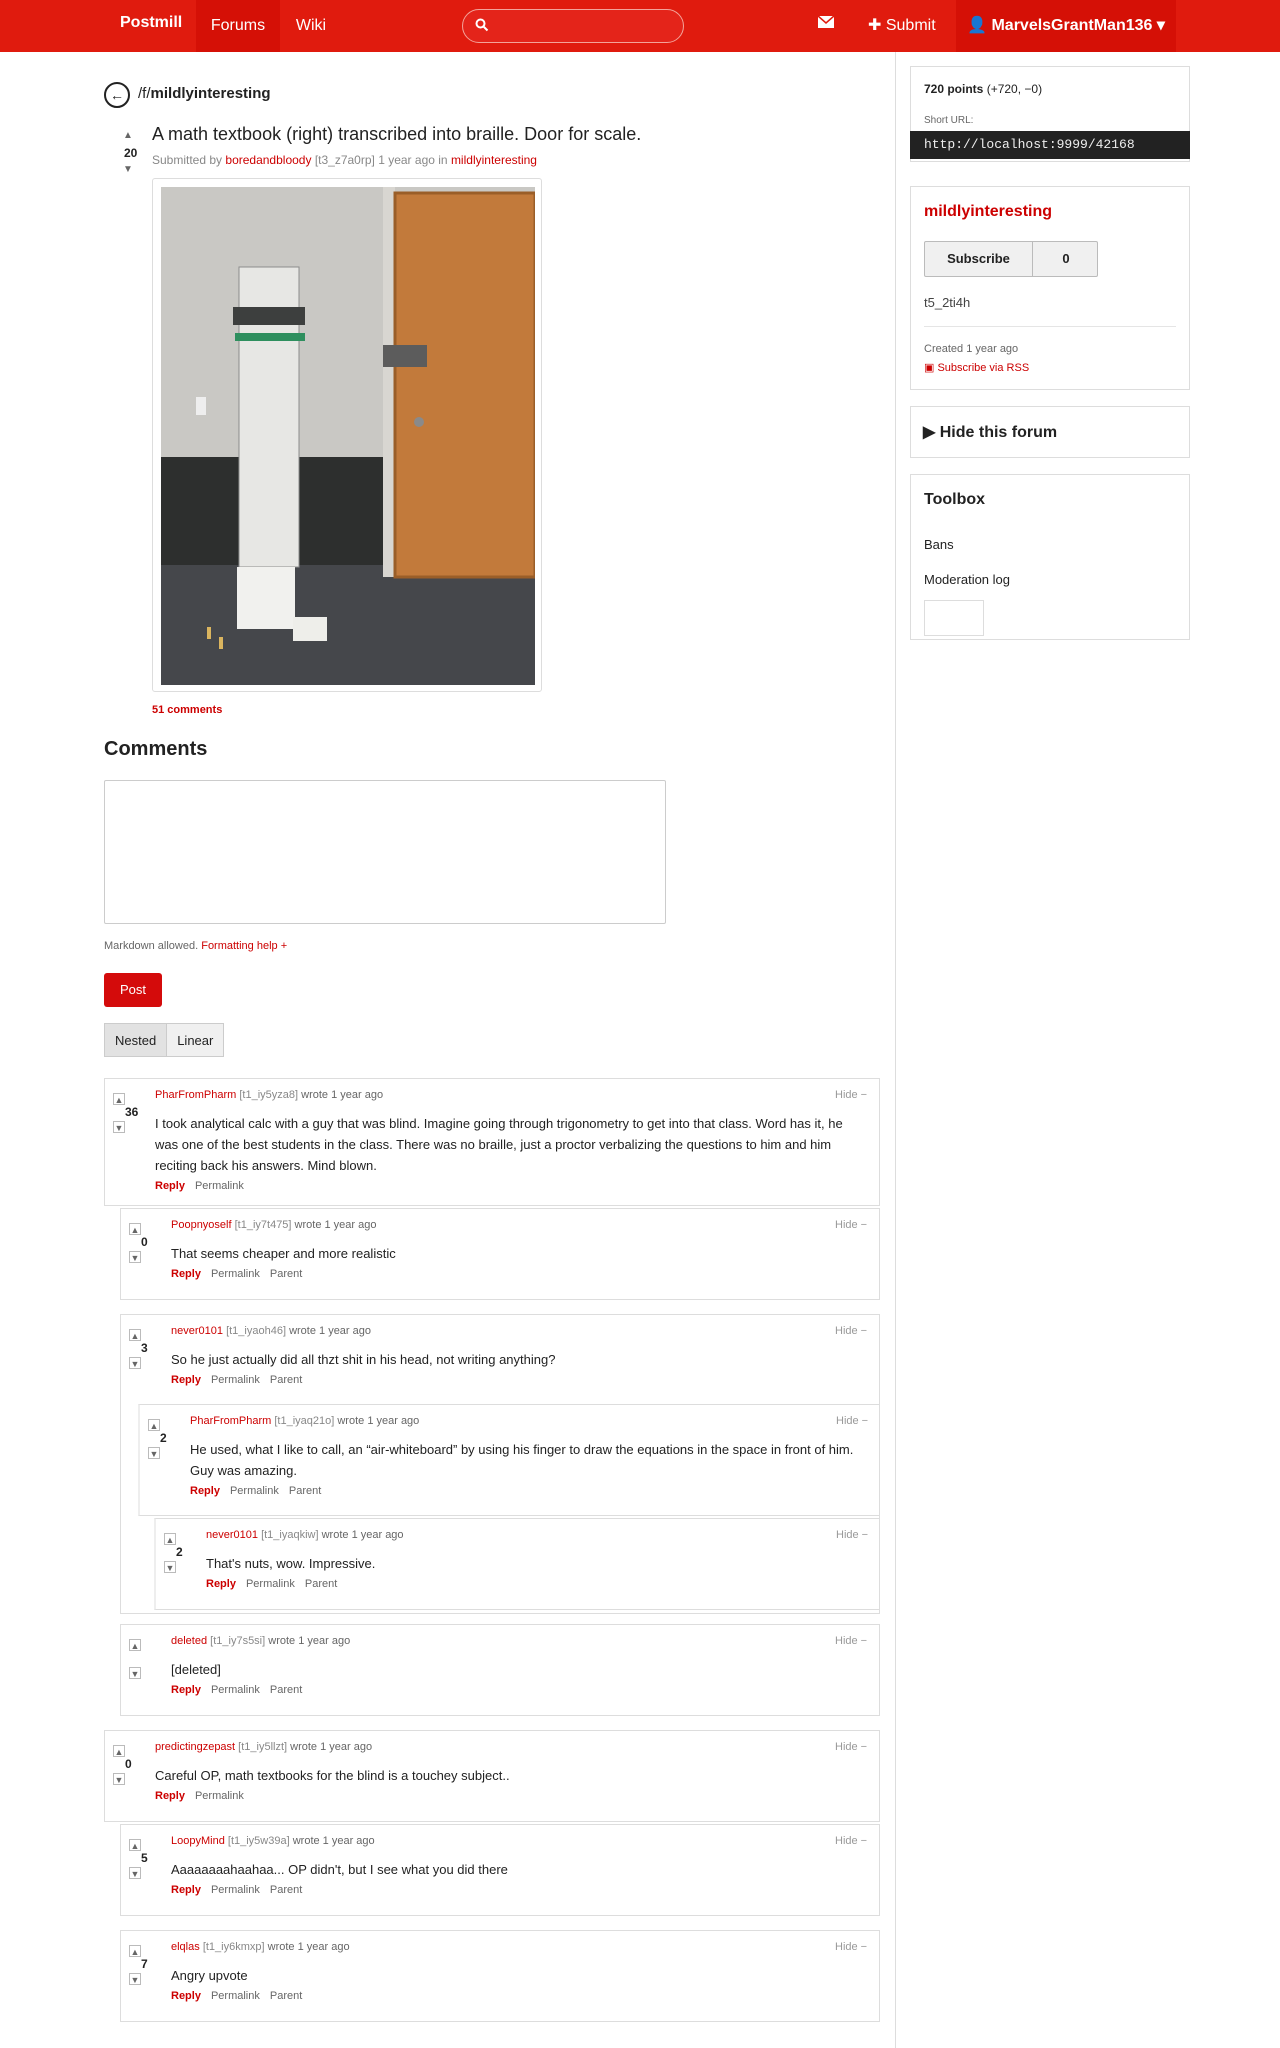 The height and width of the screenshot is (2048, 1280). I want to click on comment-body: [deleted], so click(196, 1669).